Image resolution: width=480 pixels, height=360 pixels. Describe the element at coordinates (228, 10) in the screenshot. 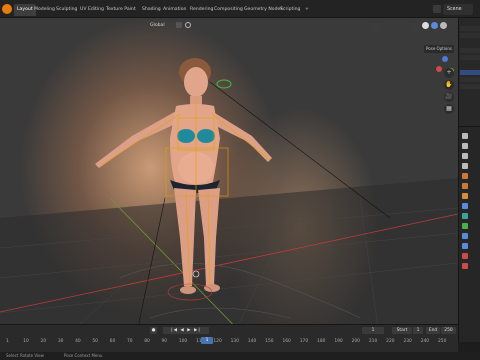

I see `tab-compositing: Compositing` at that location.